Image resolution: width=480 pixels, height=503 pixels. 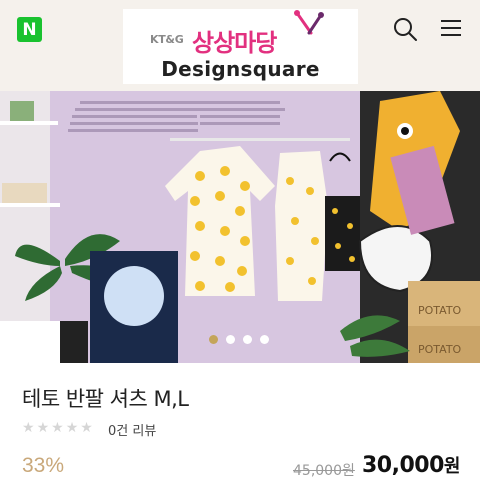 I want to click on search-icon, so click(x=405, y=29).